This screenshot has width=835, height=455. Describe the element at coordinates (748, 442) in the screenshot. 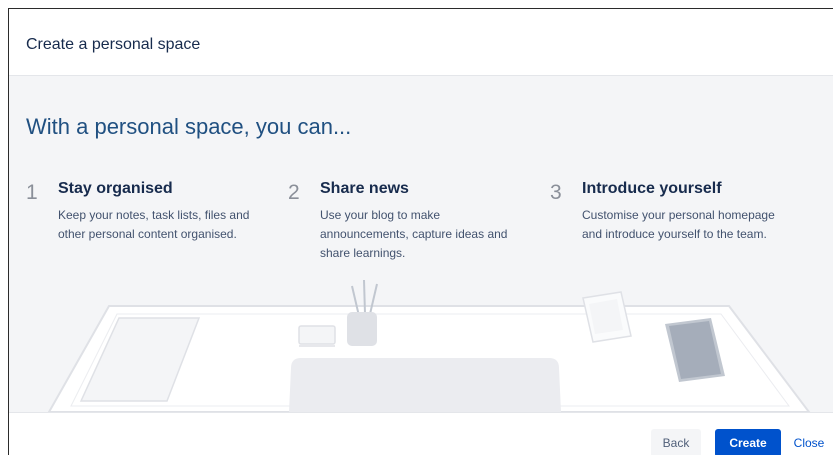

I see `create-button: Create` at that location.